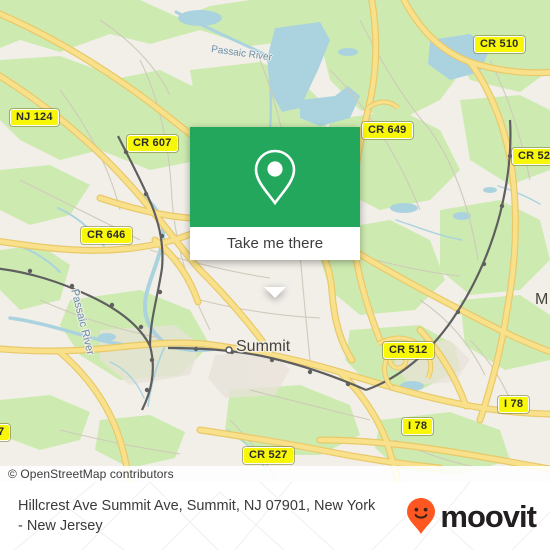  I want to click on moovit-pin-icon, so click(421, 516).